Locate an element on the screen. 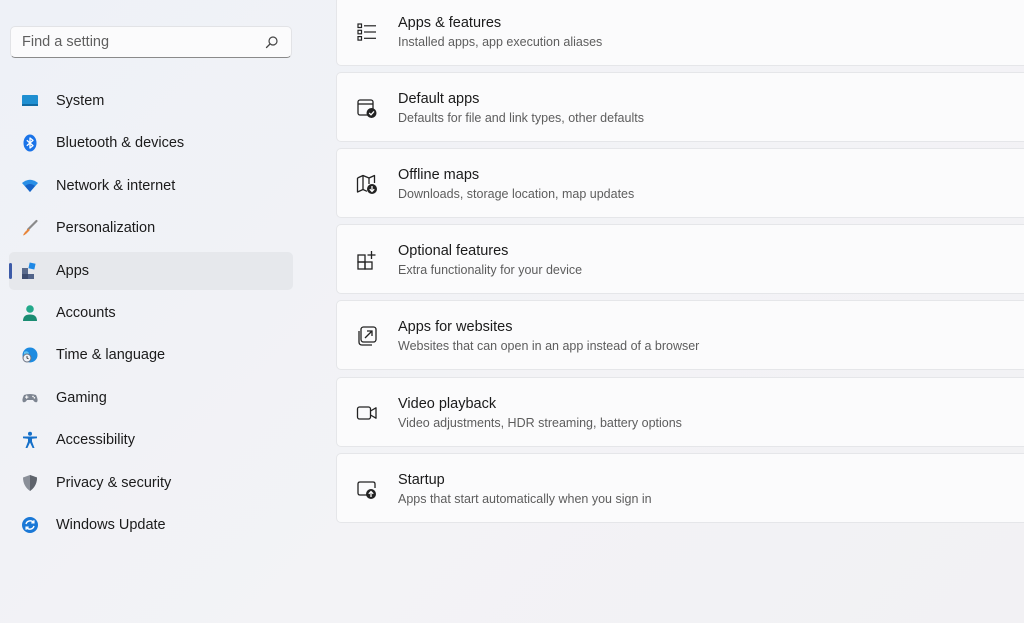 The width and height of the screenshot is (1024, 623). sidebar-item-label: Apps is located at coordinates (73, 270).